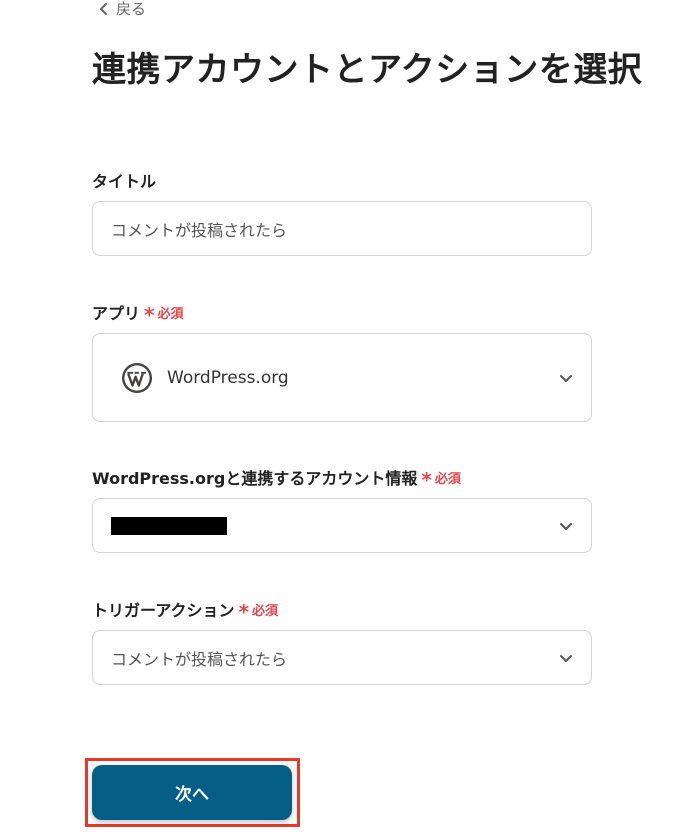 The height and width of the screenshot is (839, 700). I want to click on app-select: WordPress.org, so click(342, 377).